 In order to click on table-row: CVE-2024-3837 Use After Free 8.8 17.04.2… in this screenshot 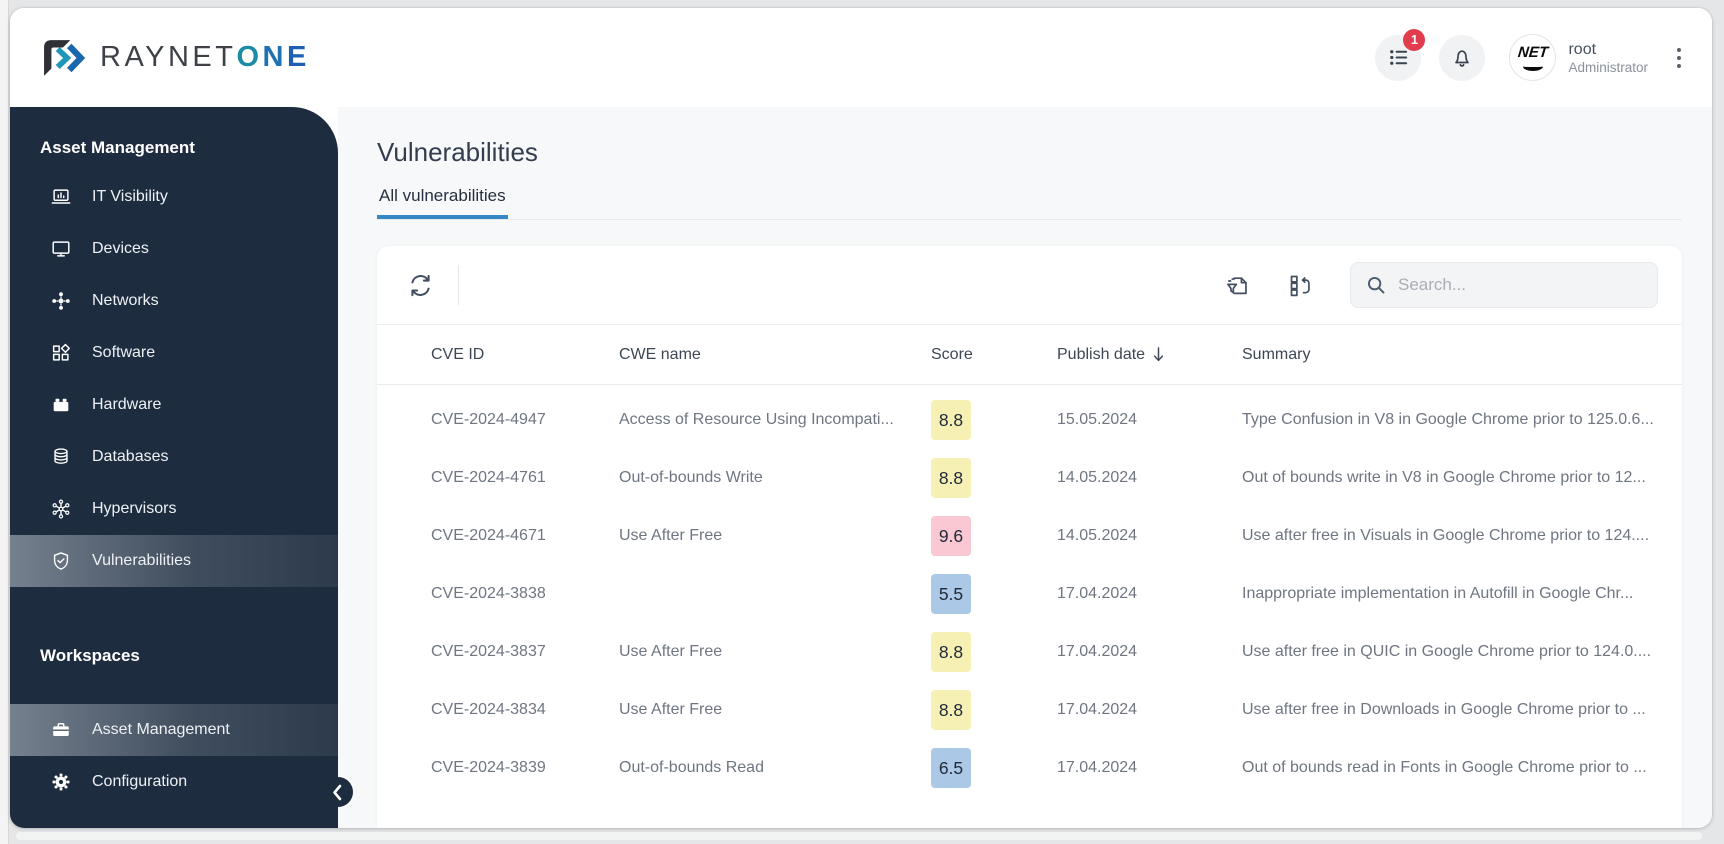, I will do `click(1029, 652)`.